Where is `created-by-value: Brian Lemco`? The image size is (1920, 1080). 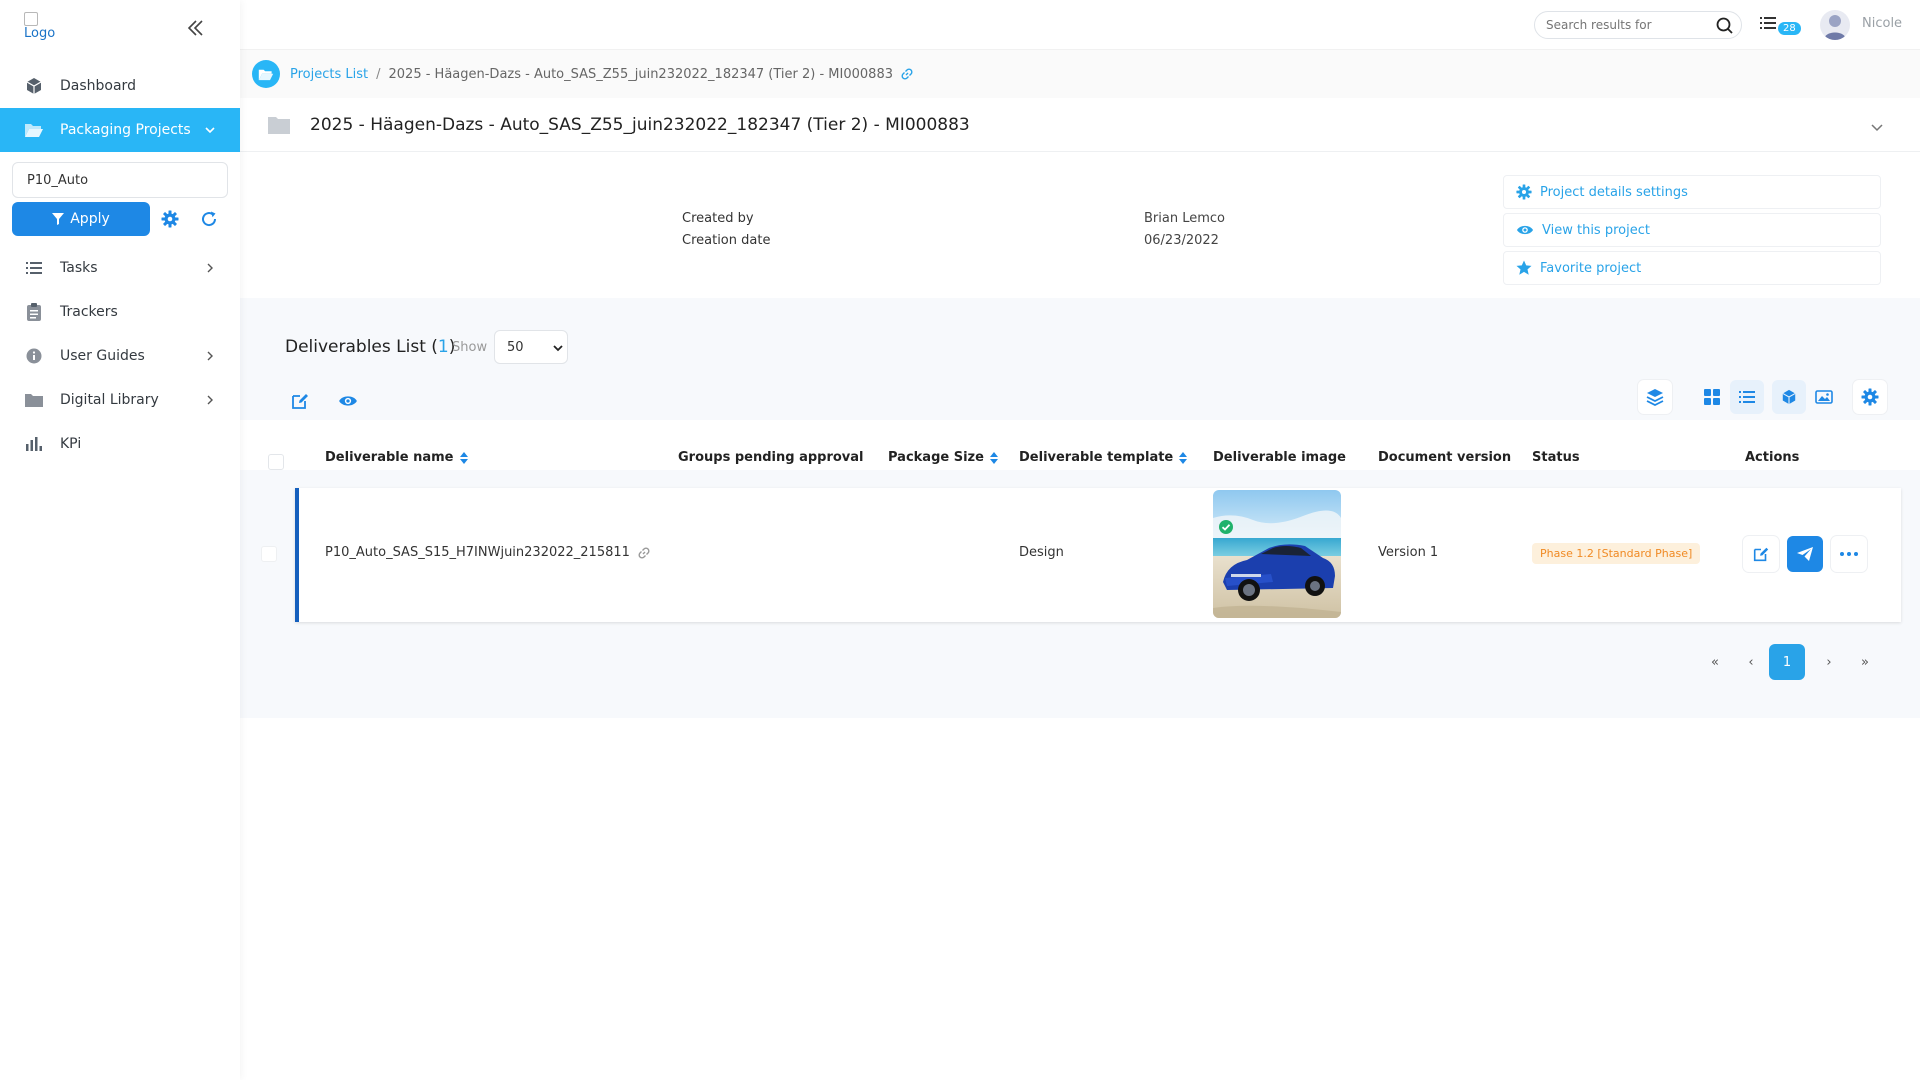 created-by-value: Brian Lemco is located at coordinates (1184, 218).